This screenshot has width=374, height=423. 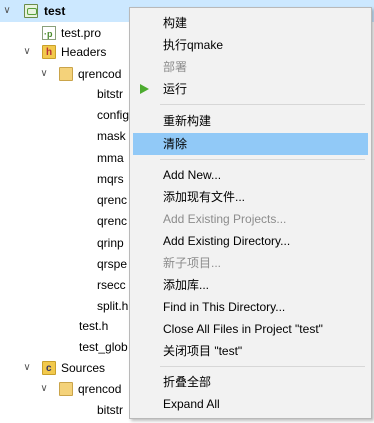 What do you see at coordinates (193, 45) in the screenshot?
I see `menu-item-label: 执行qmake` at bounding box center [193, 45].